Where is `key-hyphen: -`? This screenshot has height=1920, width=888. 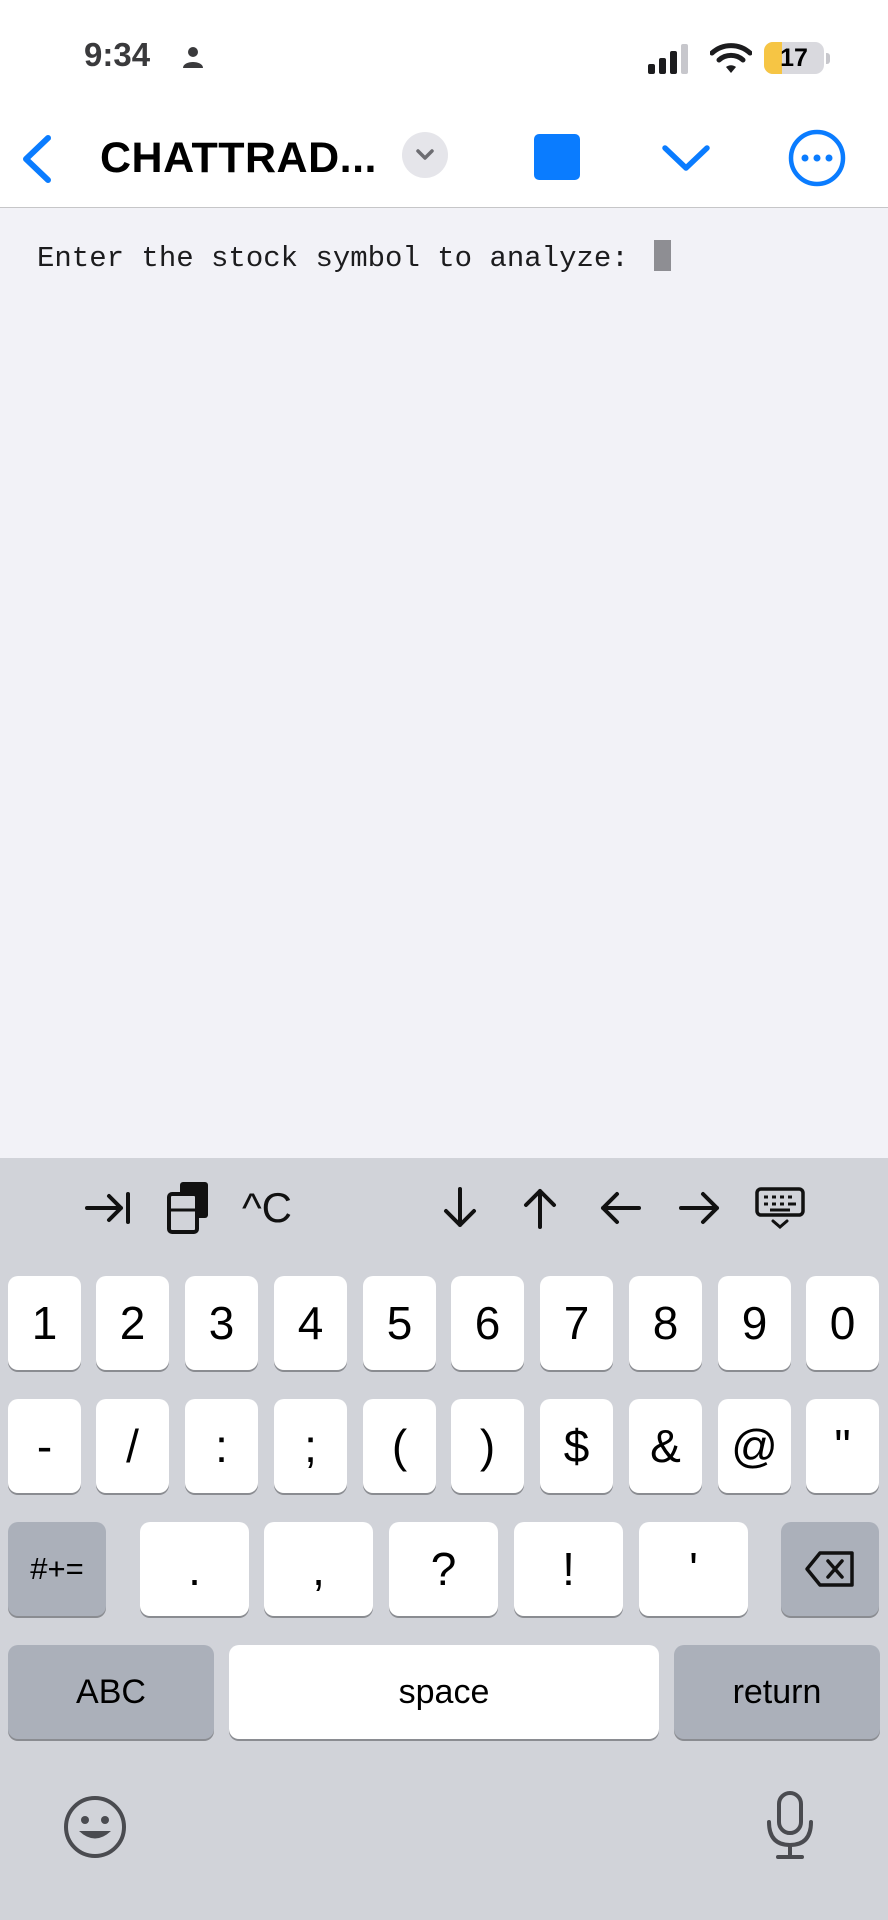 key-hyphen: - is located at coordinates (44, 1446).